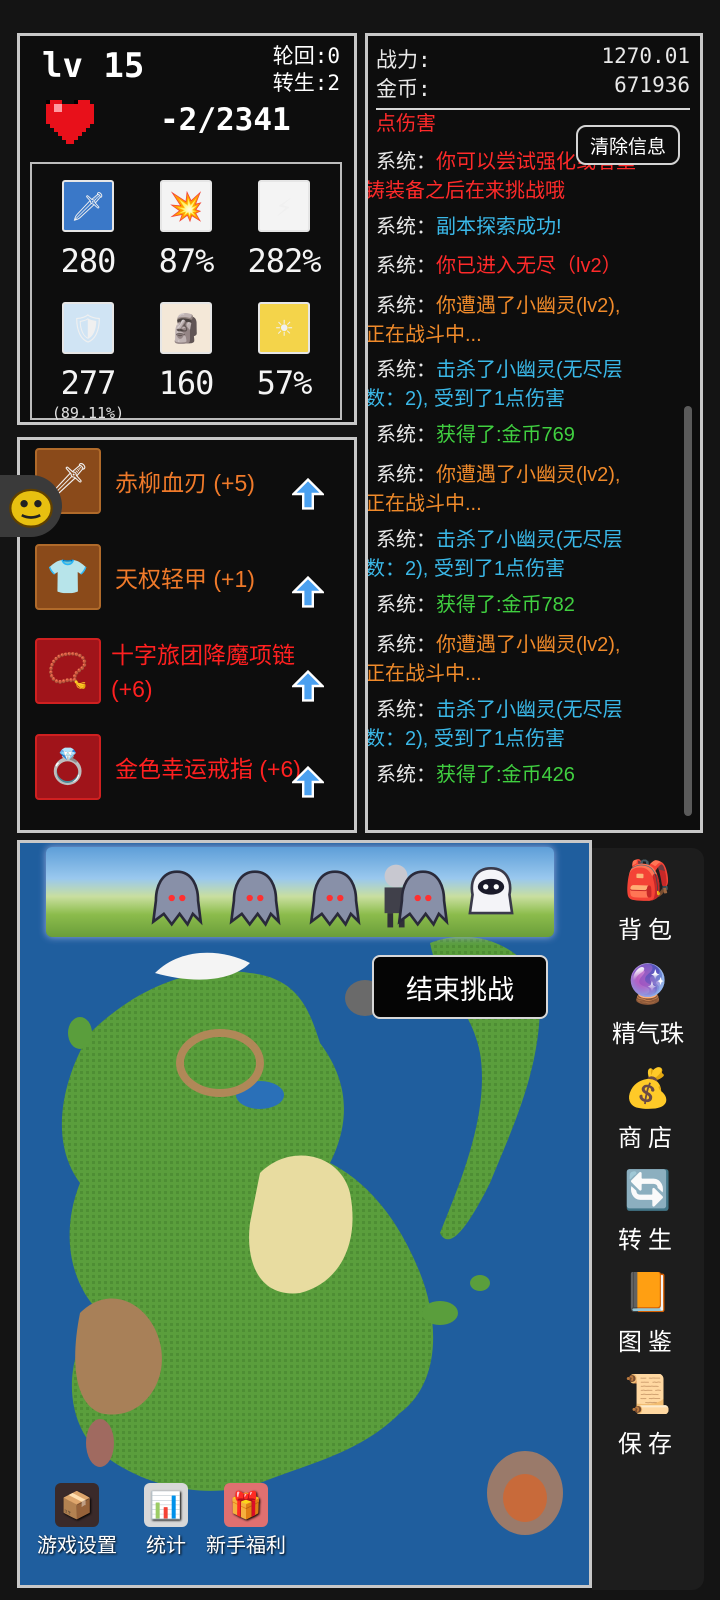 Image resolution: width=720 pixels, height=1600 pixels. What do you see at coordinates (505, 435) in the screenshot?
I see `log-line: 获得了:金币769` at bounding box center [505, 435].